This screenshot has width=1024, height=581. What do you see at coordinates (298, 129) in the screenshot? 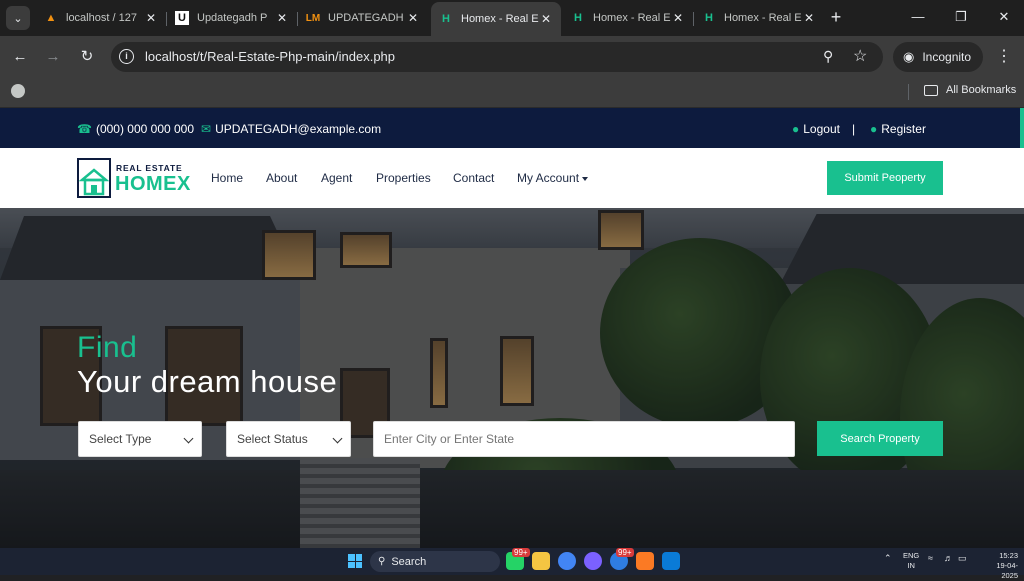
I see `email-address: UPDATEGADH@example.com` at bounding box center [298, 129].